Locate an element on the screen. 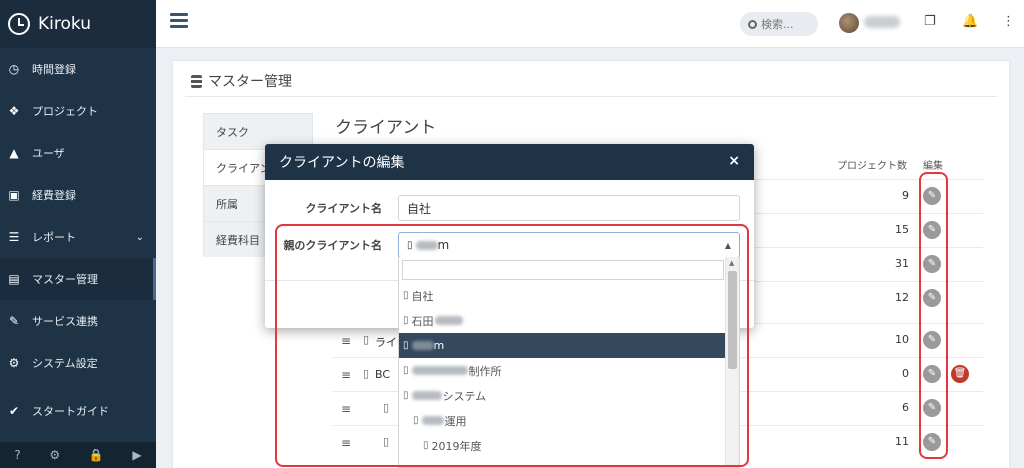  sidebar-footer: ? ⚙ 🔒 ▶ is located at coordinates (78, 455).